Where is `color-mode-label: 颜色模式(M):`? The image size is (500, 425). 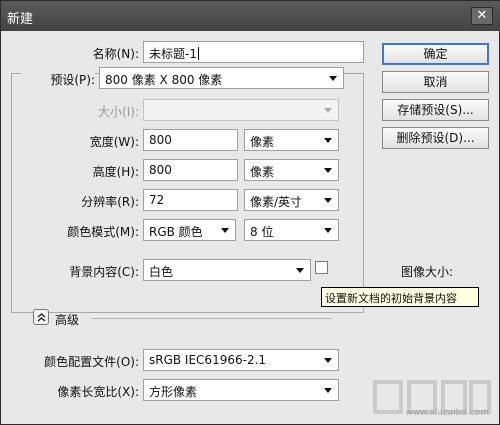 color-mode-label: 颜色模式(M): is located at coordinates (103, 232).